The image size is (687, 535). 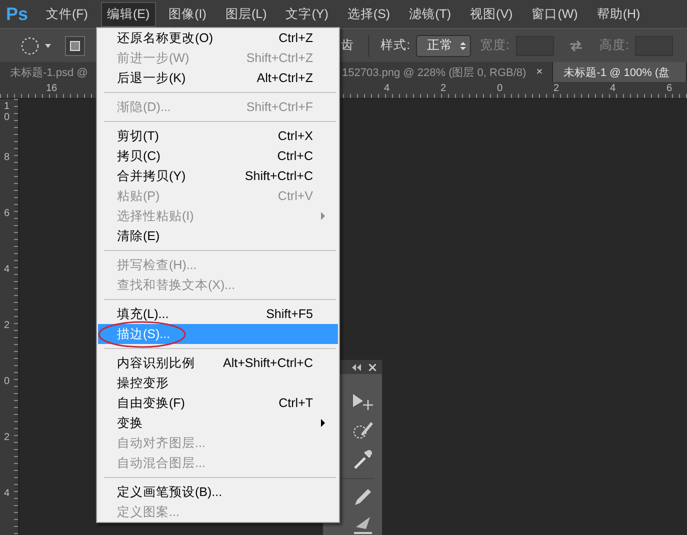 I want to click on collapse-icon, so click(x=356, y=367).